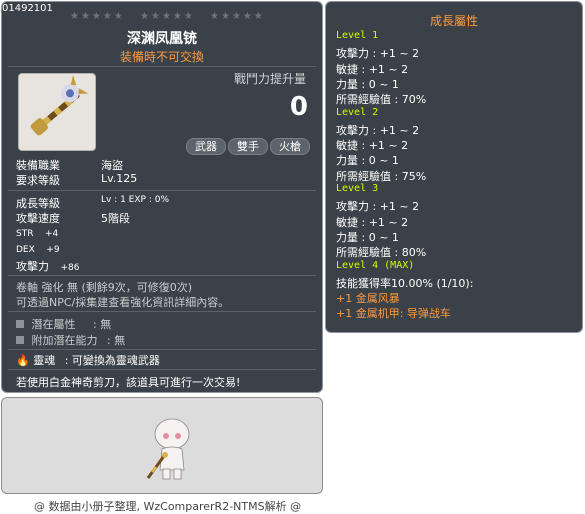  What do you see at coordinates (38, 248) in the screenshot?
I see `dex-row: DEX +9` at bounding box center [38, 248].